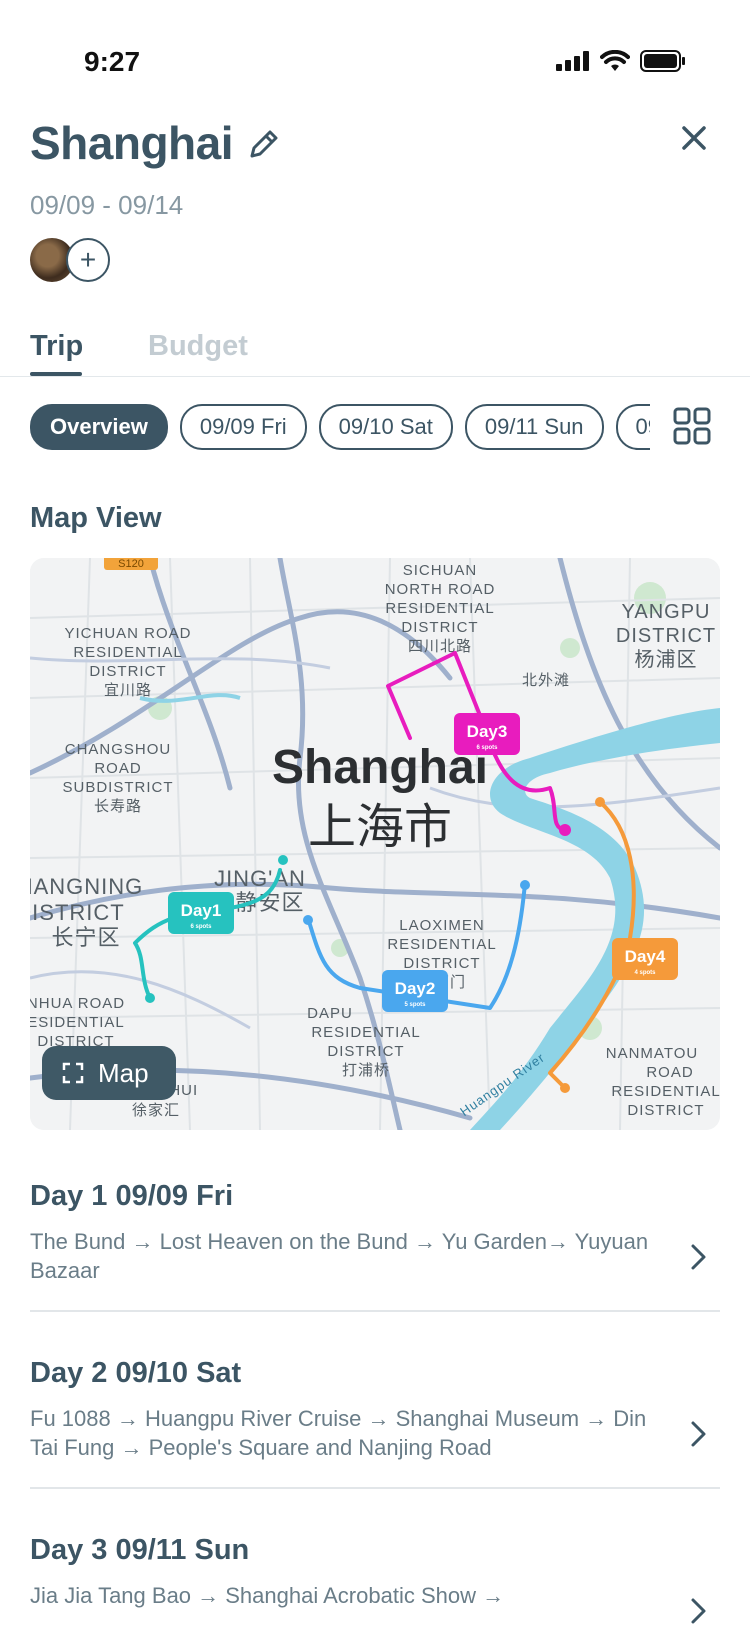 The height and width of the screenshot is (1626, 750). I want to click on chip-overview: Overview, so click(99, 427).